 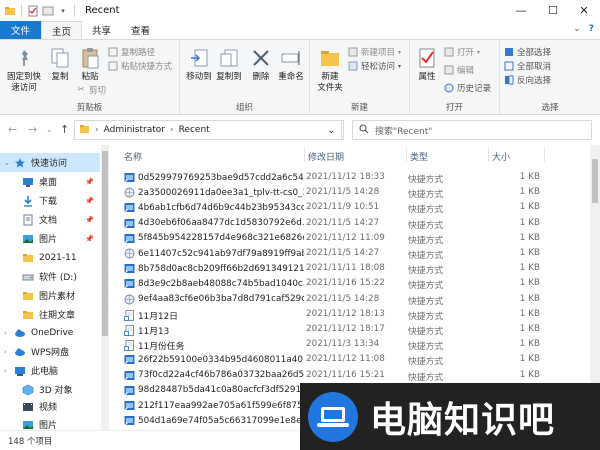 I want to click on invert-selection-button: 反向选择, so click(x=527, y=80).